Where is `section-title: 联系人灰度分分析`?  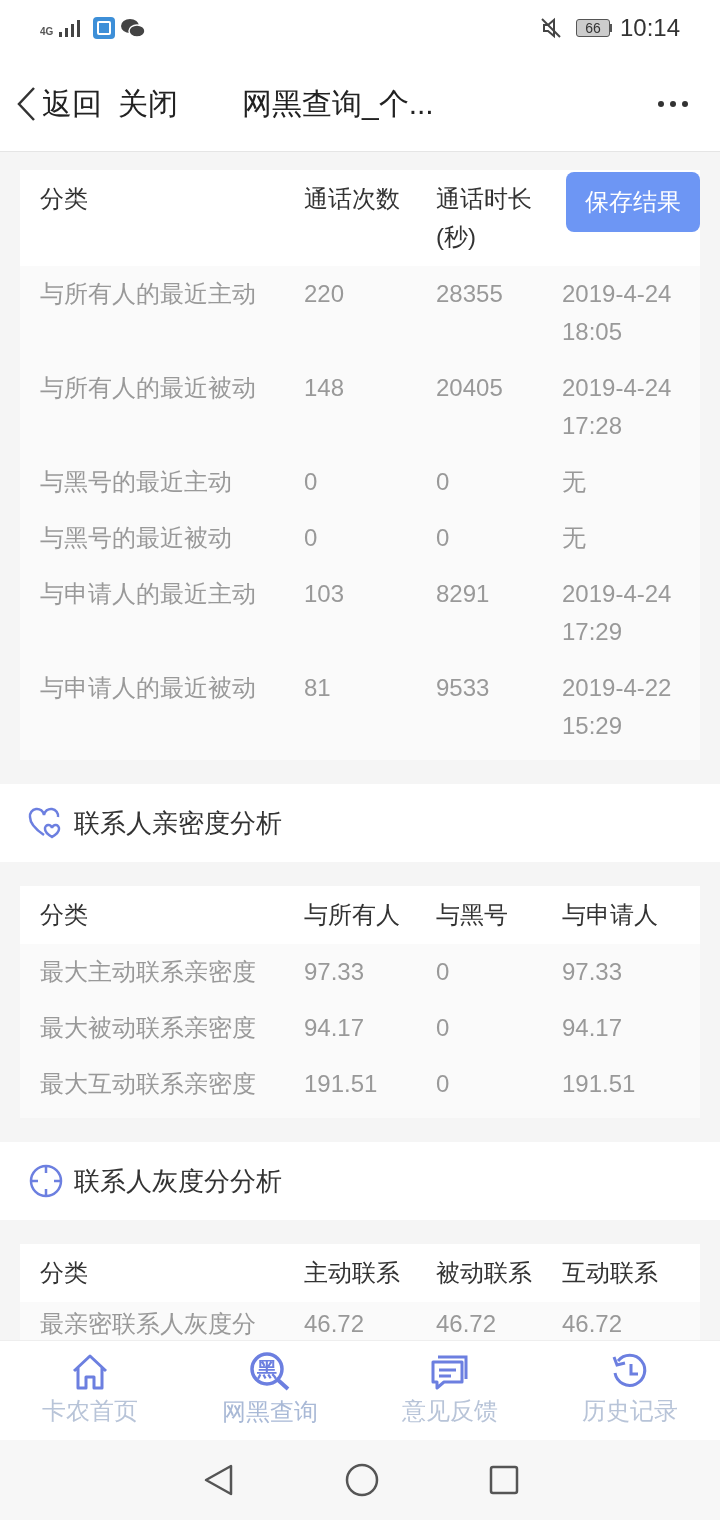 section-title: 联系人灰度分分析 is located at coordinates (178, 1181).